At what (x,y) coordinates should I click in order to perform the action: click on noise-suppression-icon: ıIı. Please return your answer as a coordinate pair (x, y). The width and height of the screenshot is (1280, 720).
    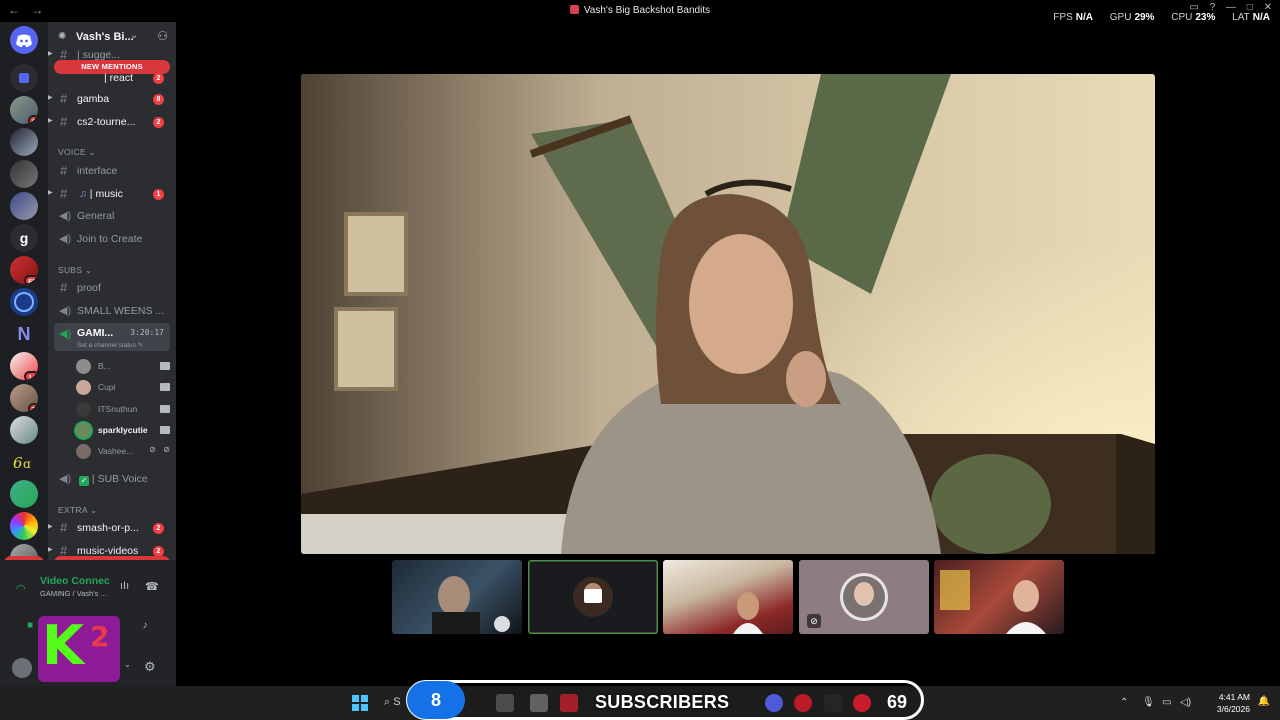
    Looking at the image, I should click on (124, 586).